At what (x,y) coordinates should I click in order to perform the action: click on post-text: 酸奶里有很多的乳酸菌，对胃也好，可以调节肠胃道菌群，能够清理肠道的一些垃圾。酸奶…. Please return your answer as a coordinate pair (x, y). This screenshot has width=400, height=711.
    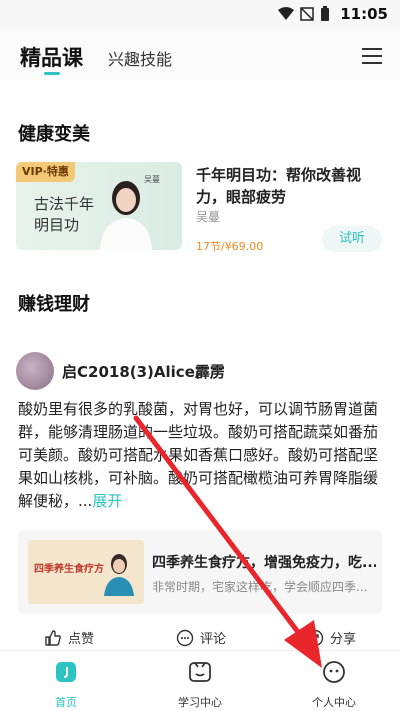
    Looking at the image, I should click on (201, 455).